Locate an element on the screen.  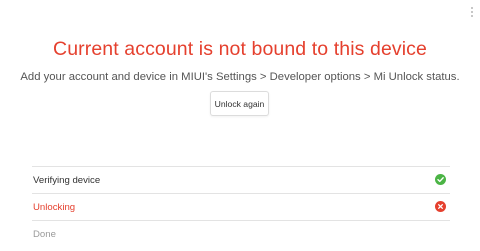
check-circle-icon is located at coordinates (440, 179).